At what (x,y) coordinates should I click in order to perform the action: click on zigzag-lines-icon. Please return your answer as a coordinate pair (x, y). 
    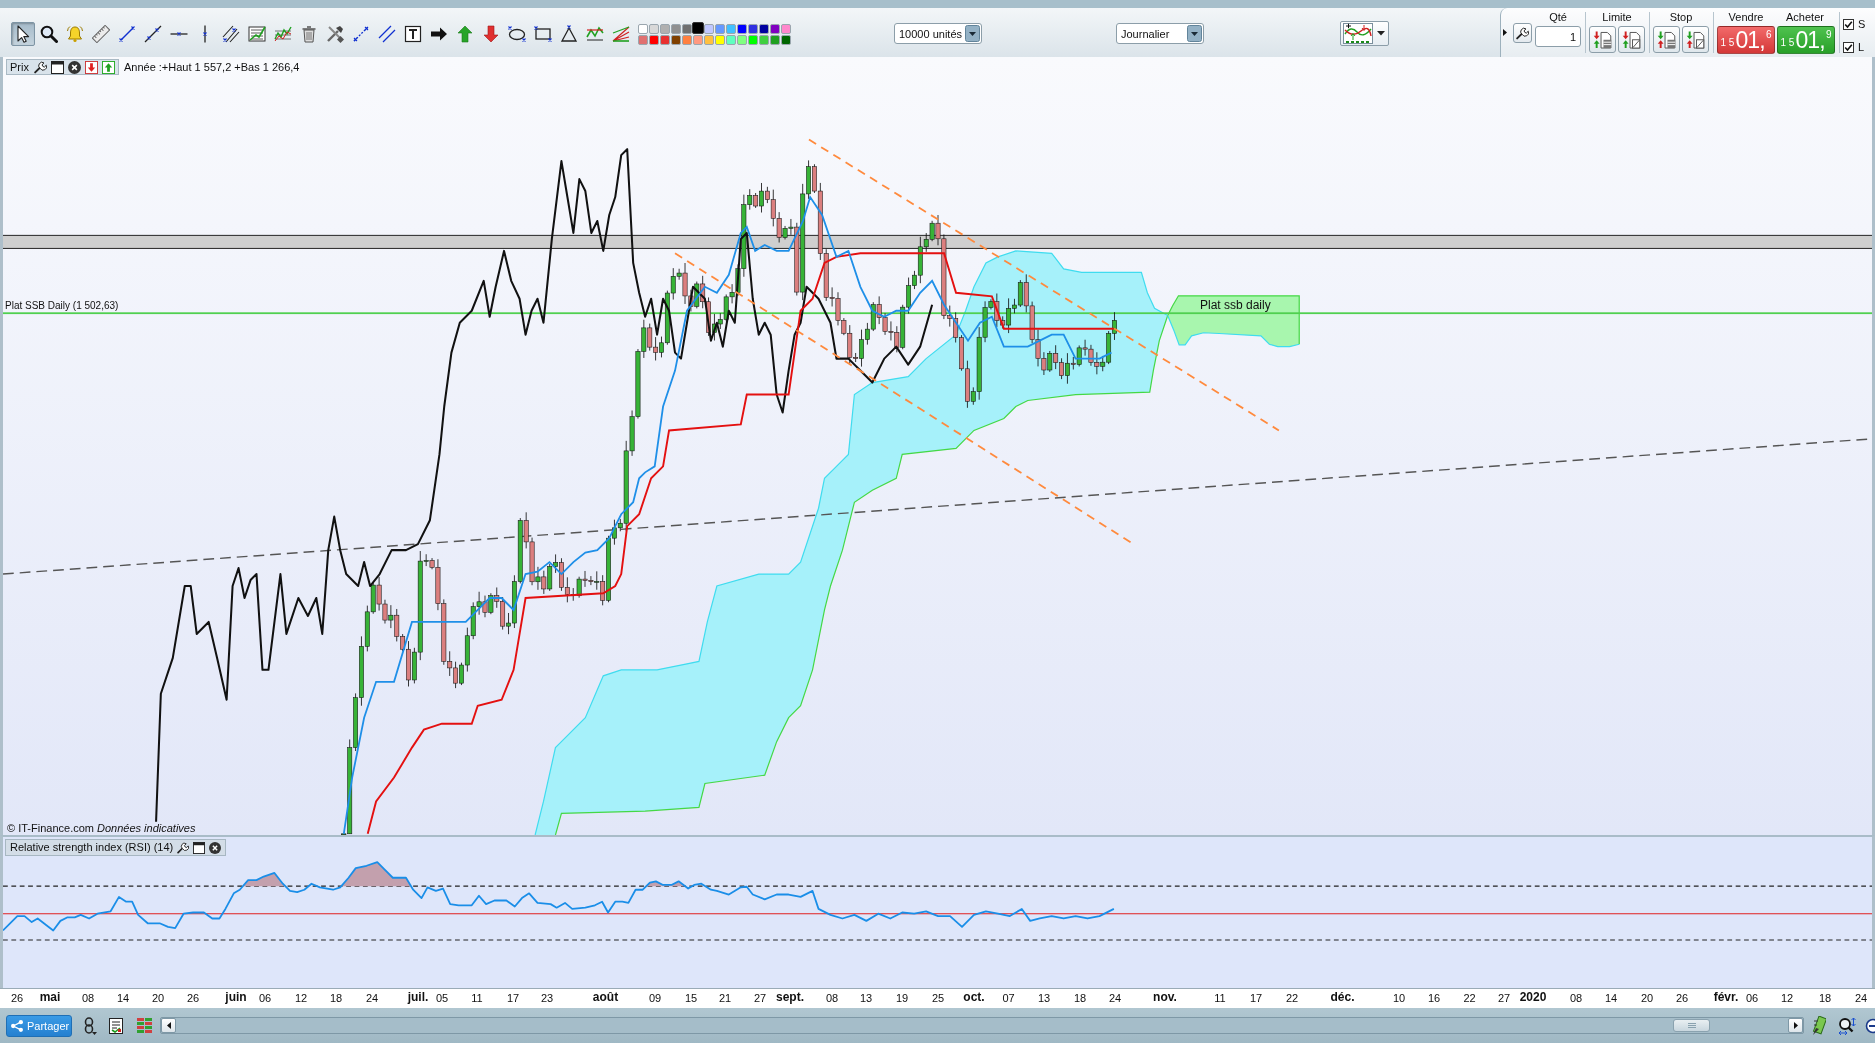
    Looking at the image, I should click on (283, 33).